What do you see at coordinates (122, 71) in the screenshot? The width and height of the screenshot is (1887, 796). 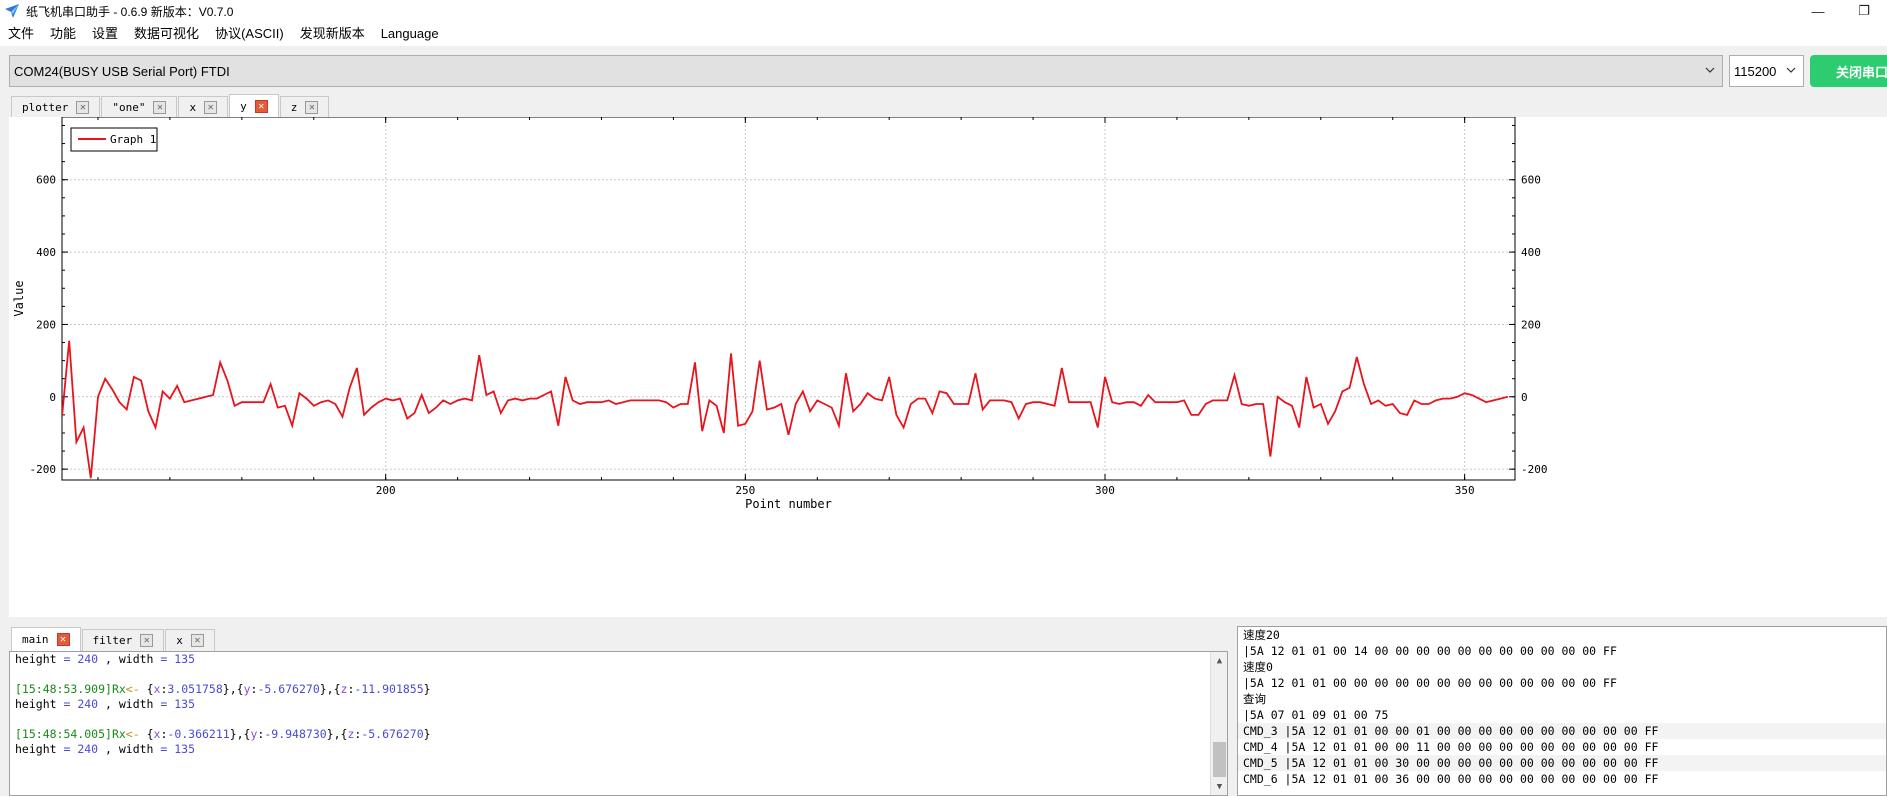 I see `port-select-value: COM24(BUSY USB Serial Port) FTDI` at bounding box center [122, 71].